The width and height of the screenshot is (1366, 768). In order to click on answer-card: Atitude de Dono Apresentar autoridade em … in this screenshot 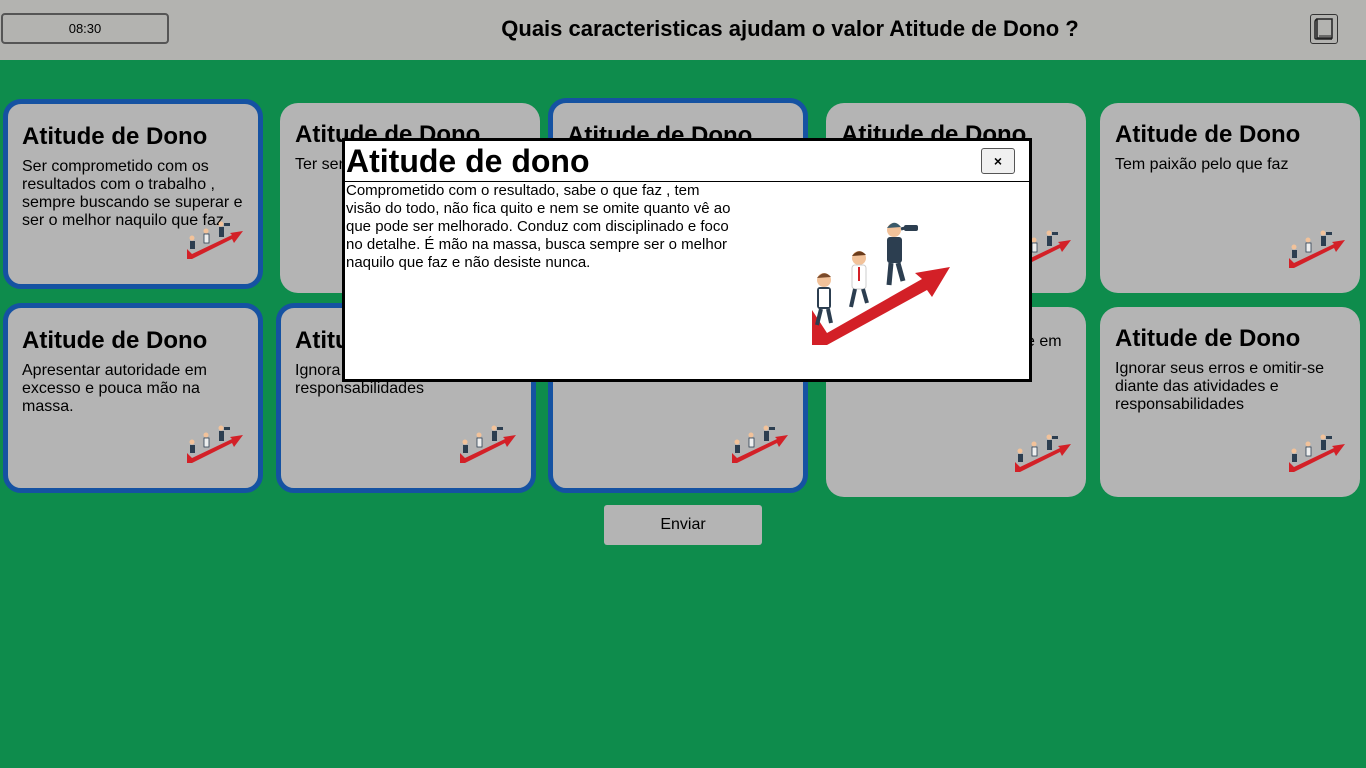, I will do `click(133, 398)`.